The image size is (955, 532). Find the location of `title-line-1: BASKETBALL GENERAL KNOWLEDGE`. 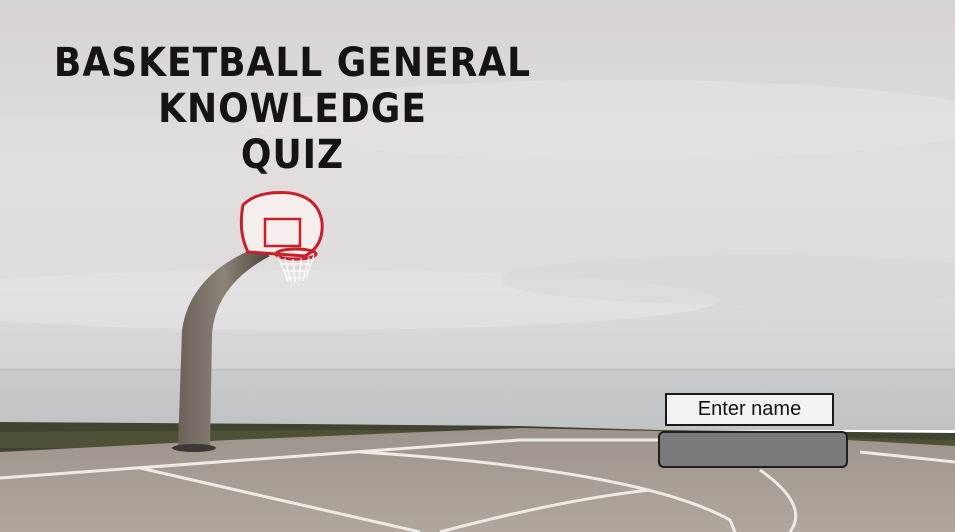

title-line-1: BASKETBALL GENERAL KNOWLEDGE is located at coordinates (292, 86).